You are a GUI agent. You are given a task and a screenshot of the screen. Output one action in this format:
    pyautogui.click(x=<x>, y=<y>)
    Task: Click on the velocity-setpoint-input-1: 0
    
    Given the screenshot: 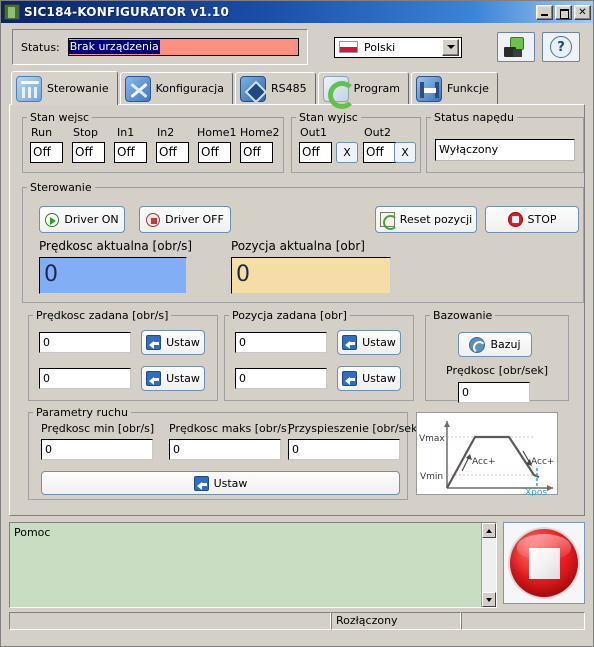 What is the action you would take?
    pyautogui.click(x=85, y=342)
    